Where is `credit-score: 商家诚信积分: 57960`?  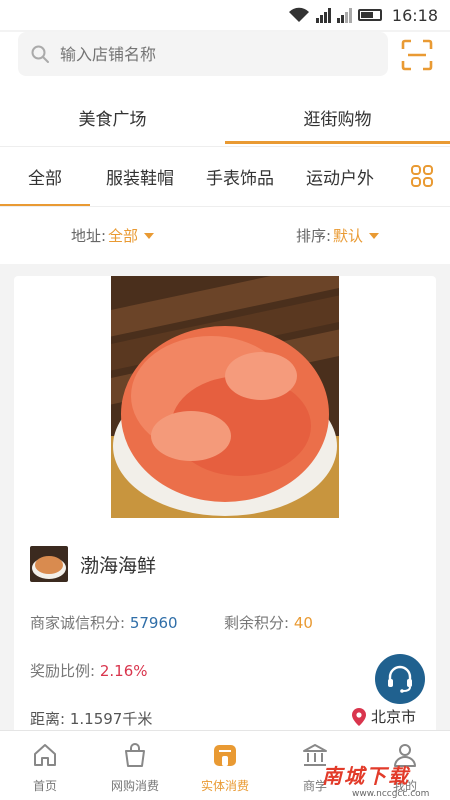 credit-score: 商家诚信积分: 57960 is located at coordinates (104, 622).